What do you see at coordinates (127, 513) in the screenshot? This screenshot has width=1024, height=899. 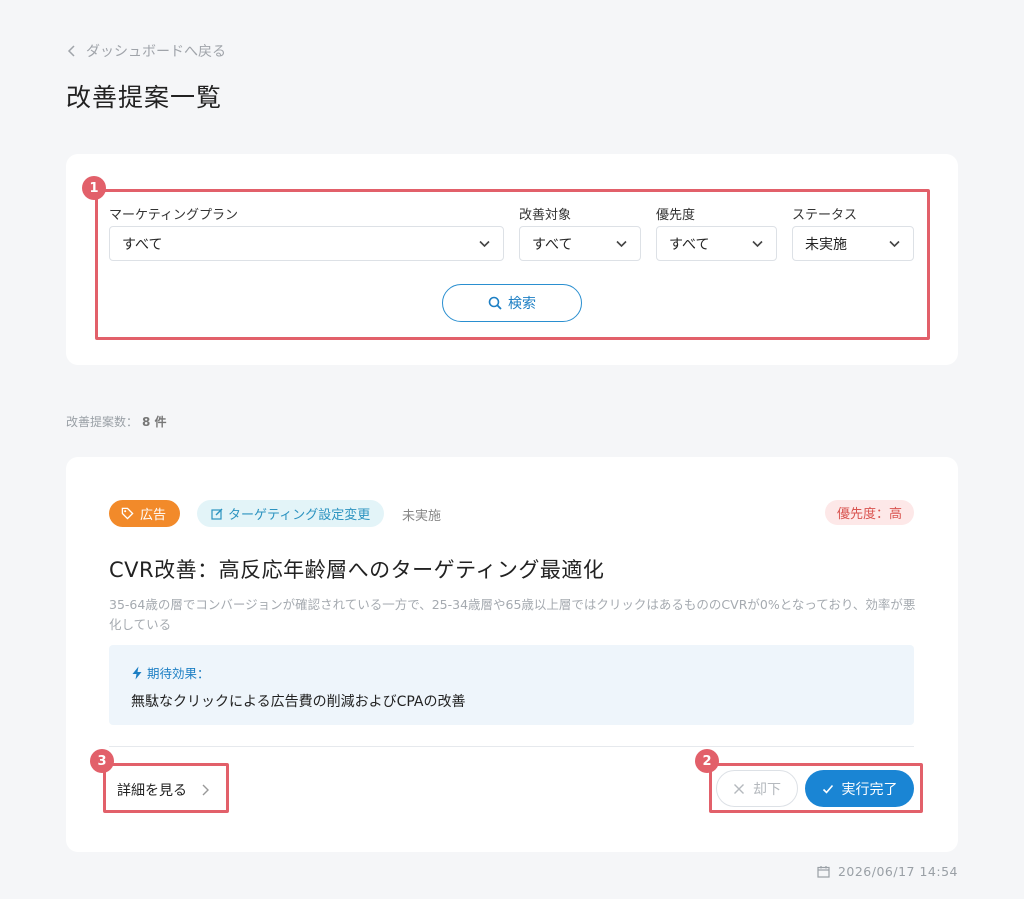 I see `tag-icon` at bounding box center [127, 513].